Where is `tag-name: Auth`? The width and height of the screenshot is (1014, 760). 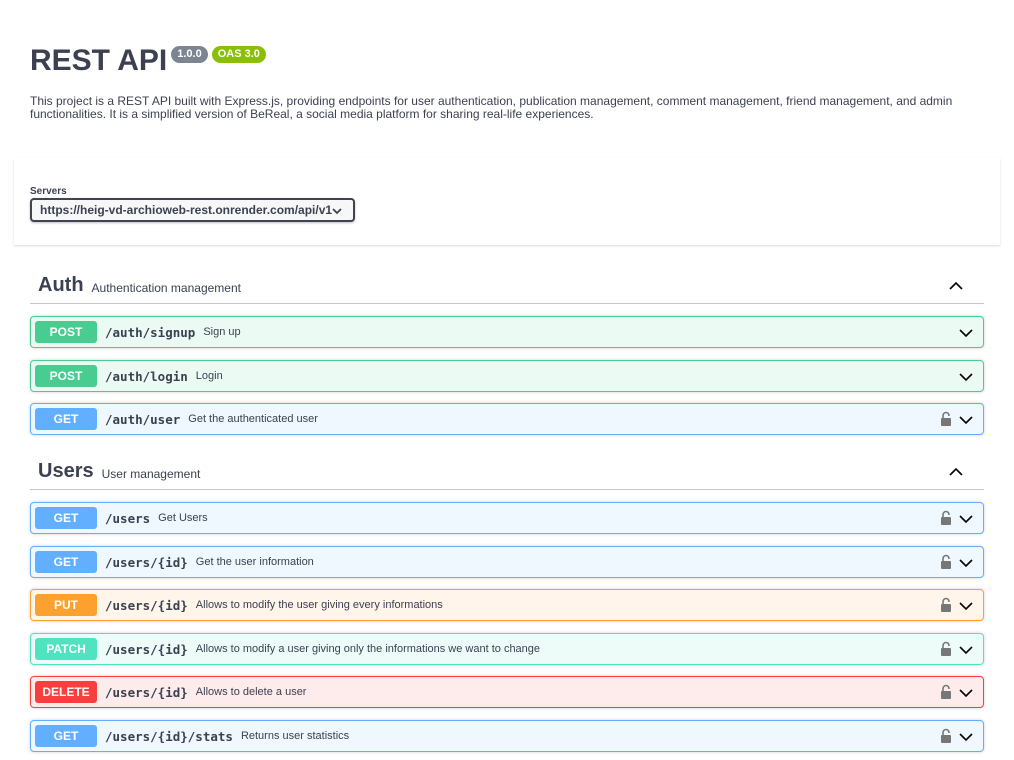 tag-name: Auth is located at coordinates (61, 285).